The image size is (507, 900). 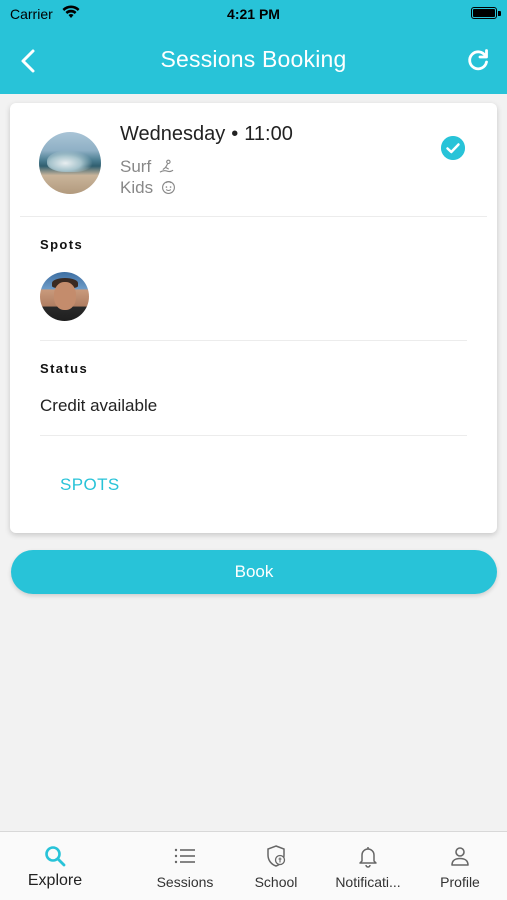 I want to click on session-thumbnail, so click(x=70, y=163).